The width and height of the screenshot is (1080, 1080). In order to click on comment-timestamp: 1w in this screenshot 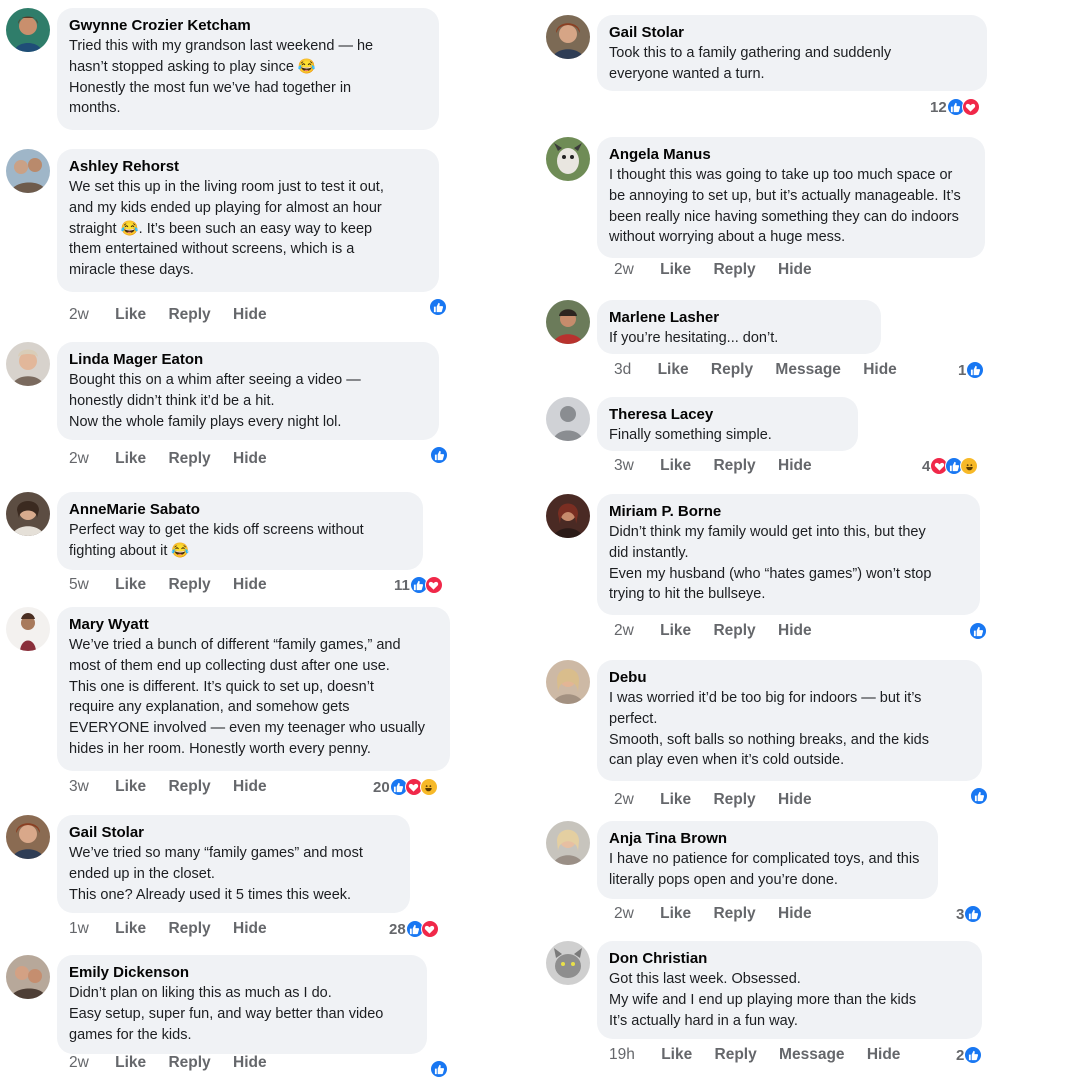, I will do `click(79, 928)`.